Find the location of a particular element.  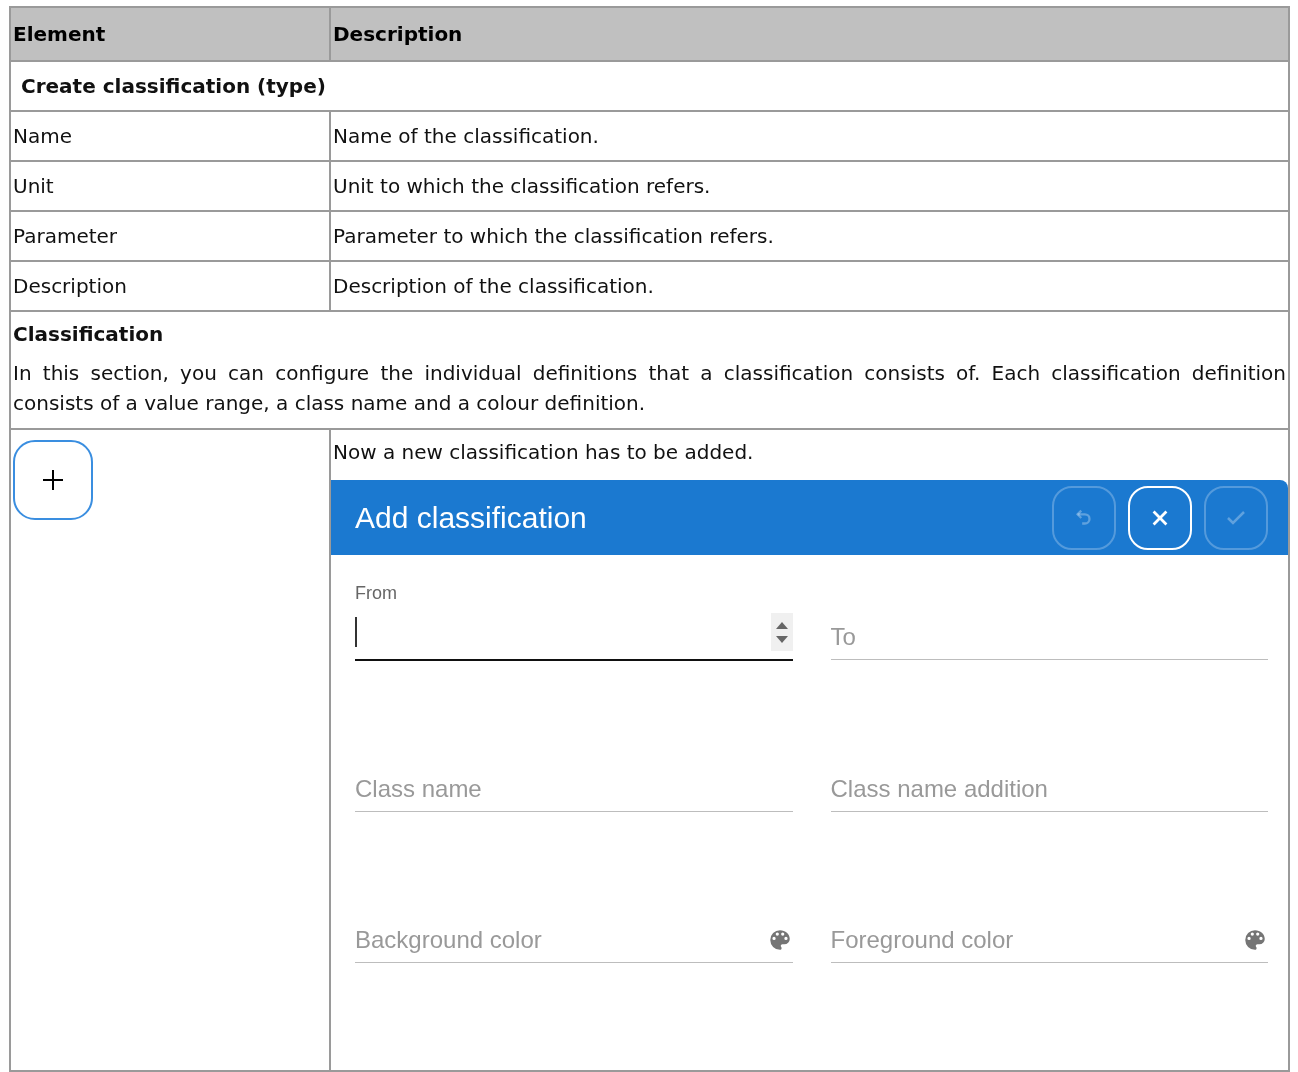

plus-icon is located at coordinates (53, 480).